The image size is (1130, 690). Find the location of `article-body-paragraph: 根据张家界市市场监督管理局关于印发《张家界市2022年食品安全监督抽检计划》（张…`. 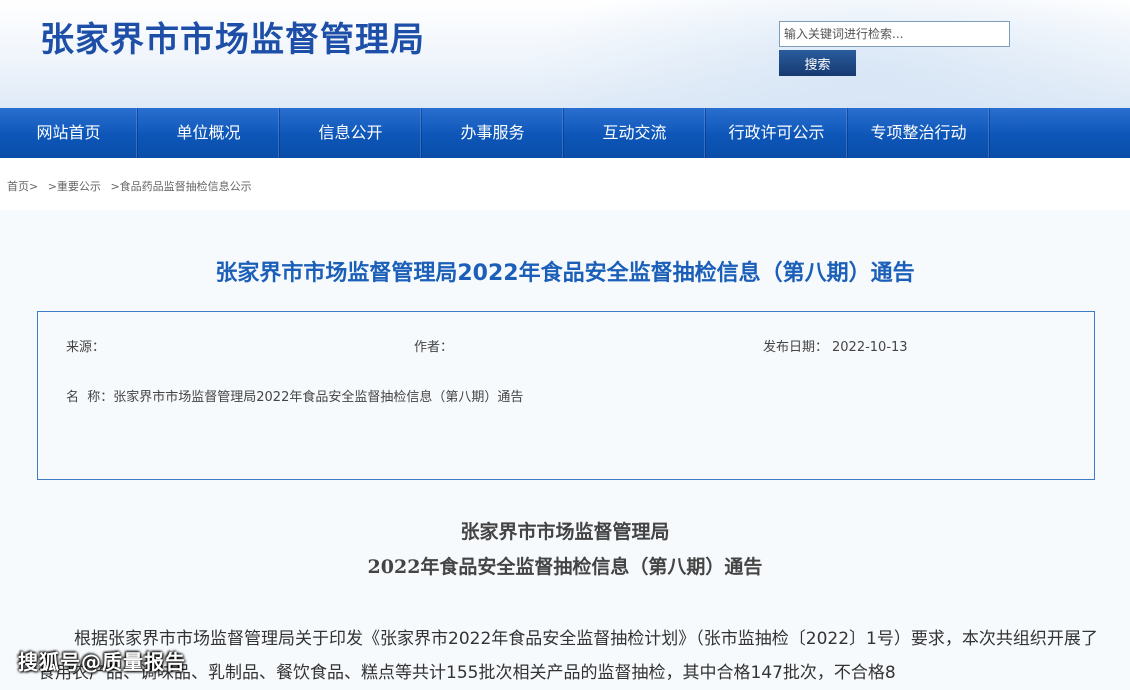

article-body-paragraph: 根据张家界市市场监督管理局关于印发《张家界市2022年食品安全监督抽检计划》（张… is located at coordinates (568, 656).